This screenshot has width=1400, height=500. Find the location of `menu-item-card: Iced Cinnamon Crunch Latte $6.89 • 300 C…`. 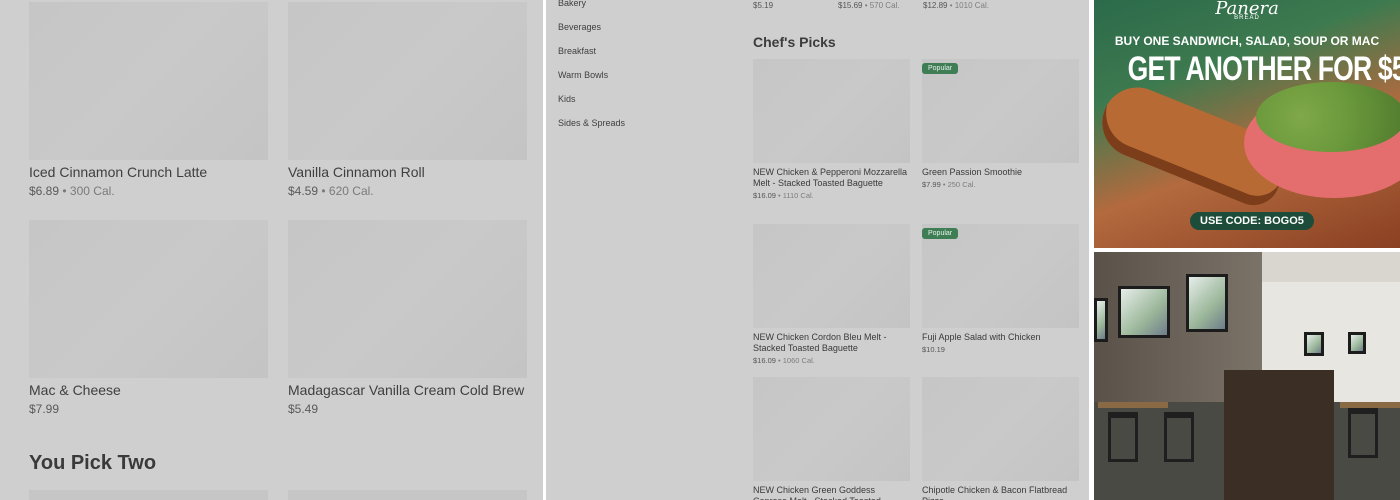

menu-item-card: Iced Cinnamon Crunch Latte $6.89 • 300 C… is located at coordinates (148, 100).